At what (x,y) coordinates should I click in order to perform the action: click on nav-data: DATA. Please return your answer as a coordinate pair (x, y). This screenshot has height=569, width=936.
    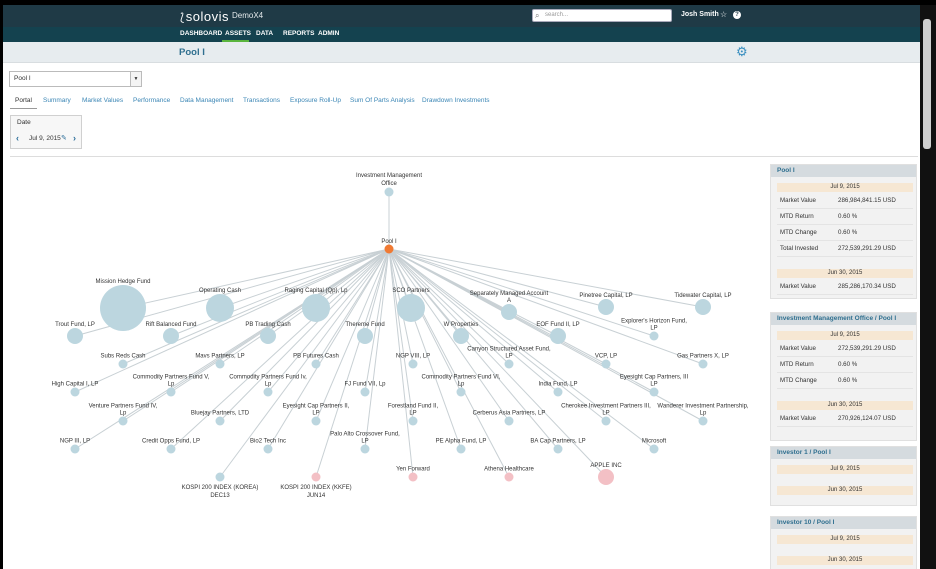
    Looking at the image, I should click on (264, 33).